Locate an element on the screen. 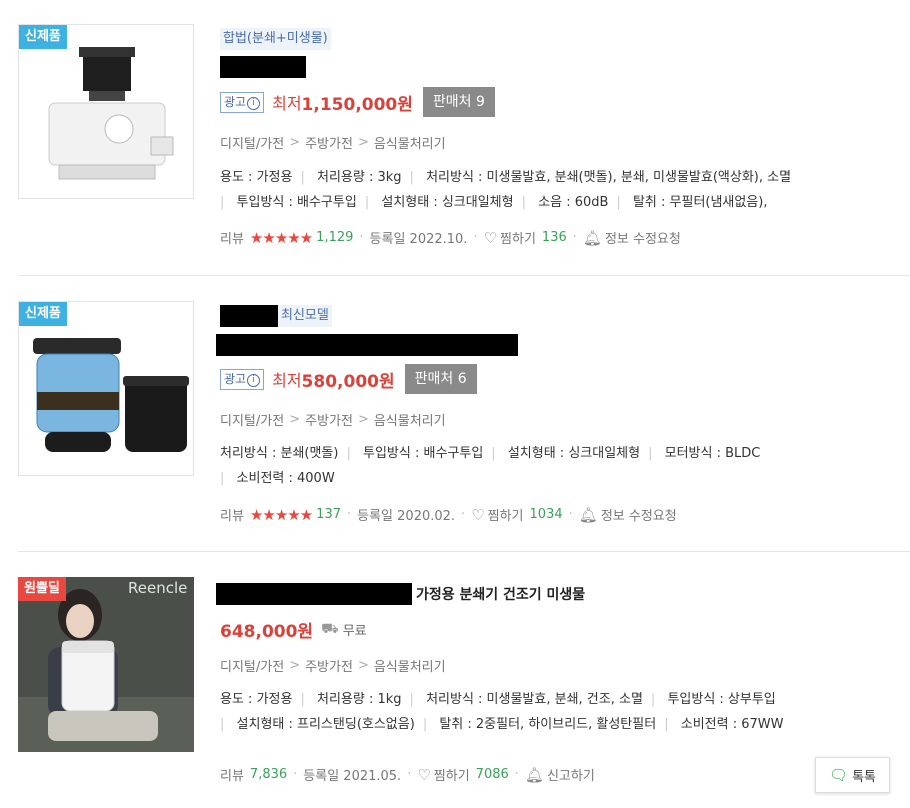 The width and height of the screenshot is (910, 808). review-count: 137 is located at coordinates (328, 514).